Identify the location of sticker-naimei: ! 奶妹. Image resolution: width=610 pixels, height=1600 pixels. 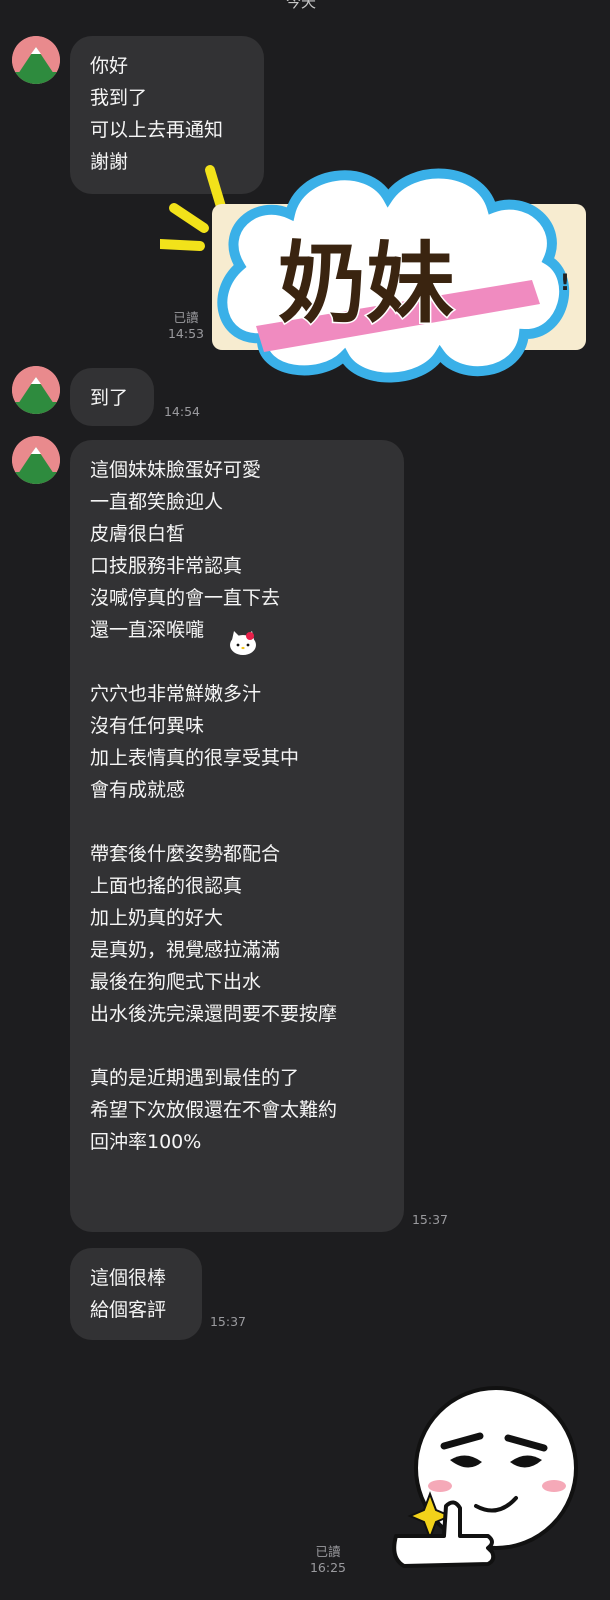
(377, 268).